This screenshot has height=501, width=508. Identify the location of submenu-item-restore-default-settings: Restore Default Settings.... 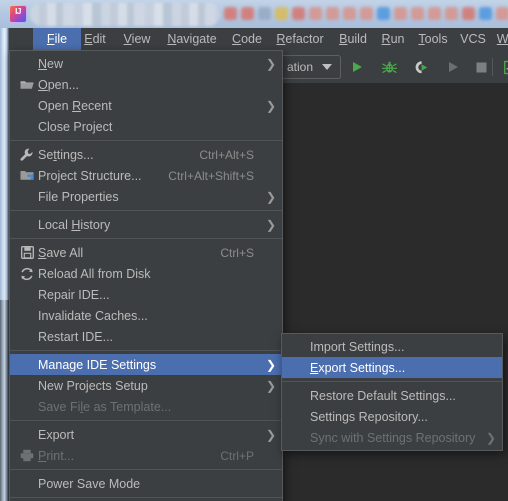
(392, 395).